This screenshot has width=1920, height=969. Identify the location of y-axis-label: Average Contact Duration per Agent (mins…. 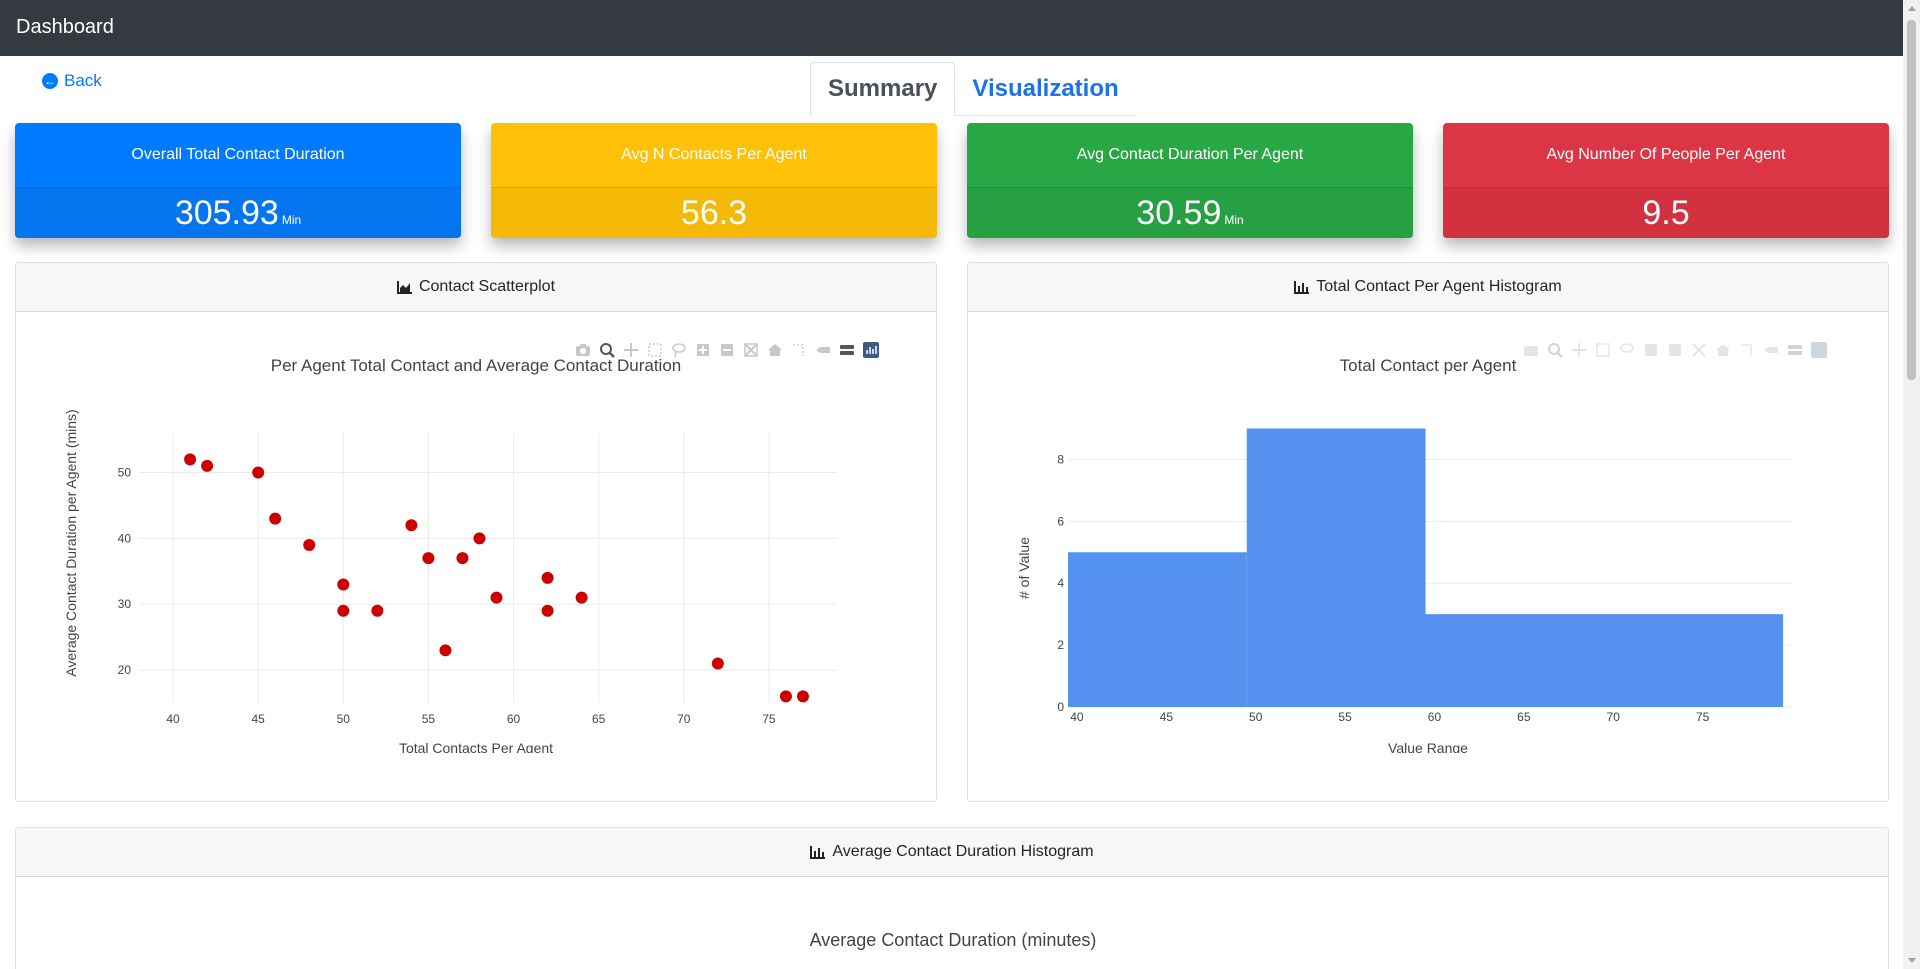
(71, 542).